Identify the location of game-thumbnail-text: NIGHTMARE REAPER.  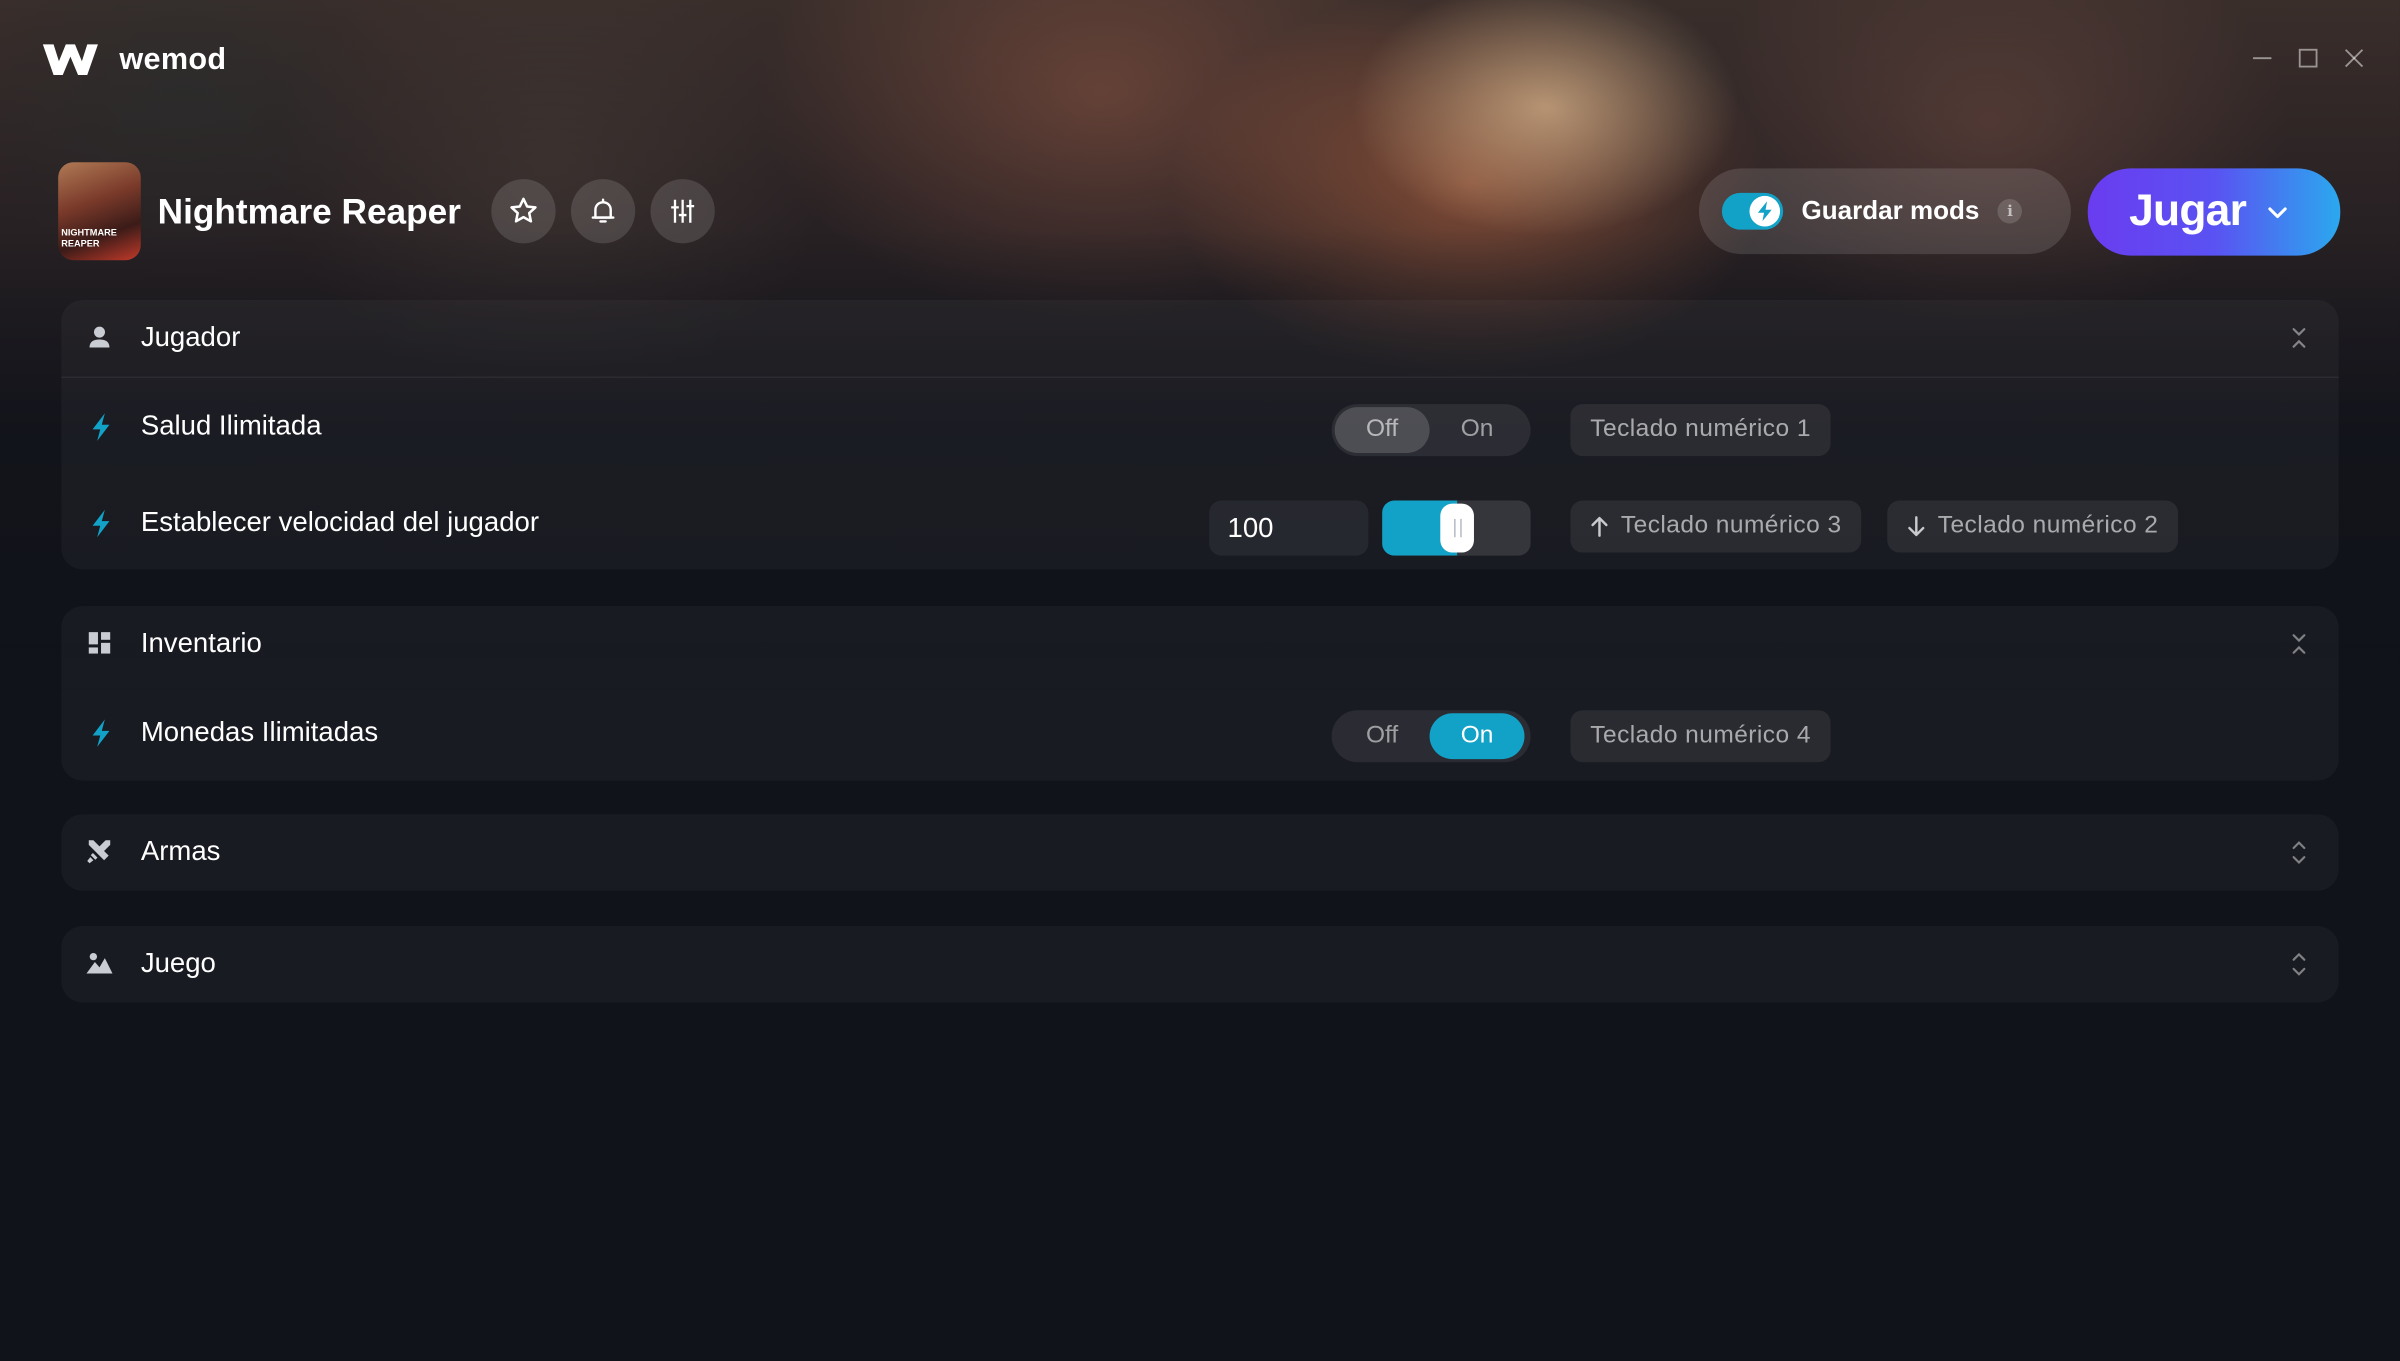
(89, 239).